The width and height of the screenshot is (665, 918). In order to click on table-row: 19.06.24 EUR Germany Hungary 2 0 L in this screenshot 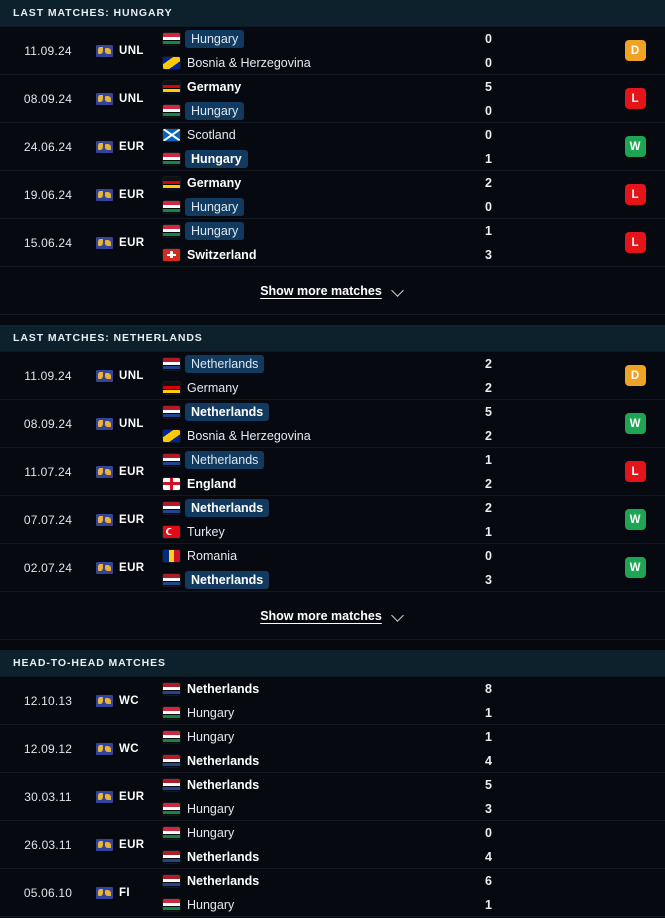, I will do `click(332, 195)`.